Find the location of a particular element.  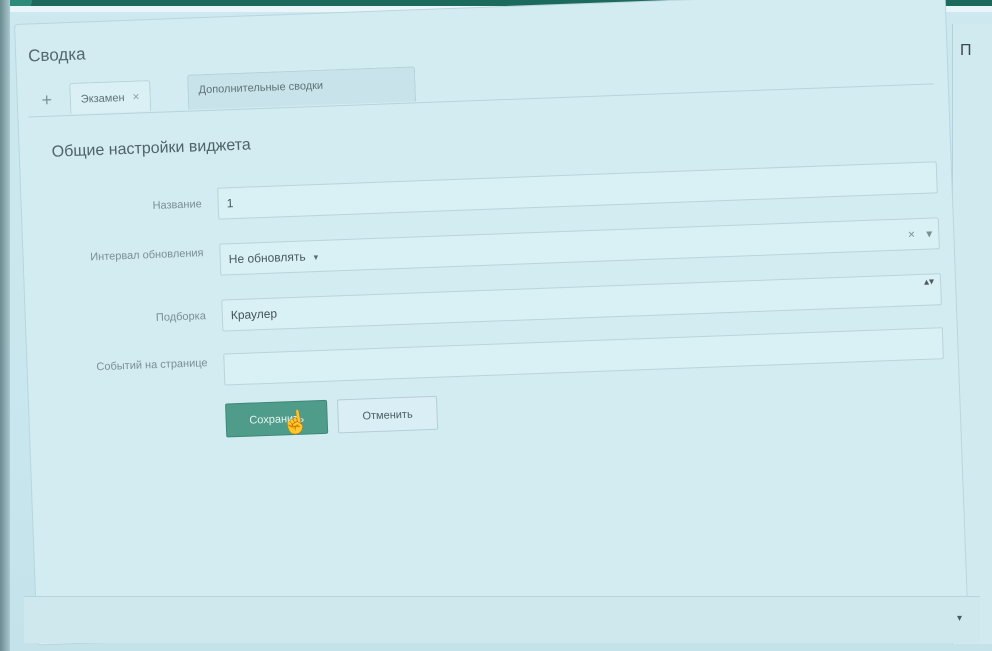

hand-pointer-icon: ☝ is located at coordinates (295, 422).